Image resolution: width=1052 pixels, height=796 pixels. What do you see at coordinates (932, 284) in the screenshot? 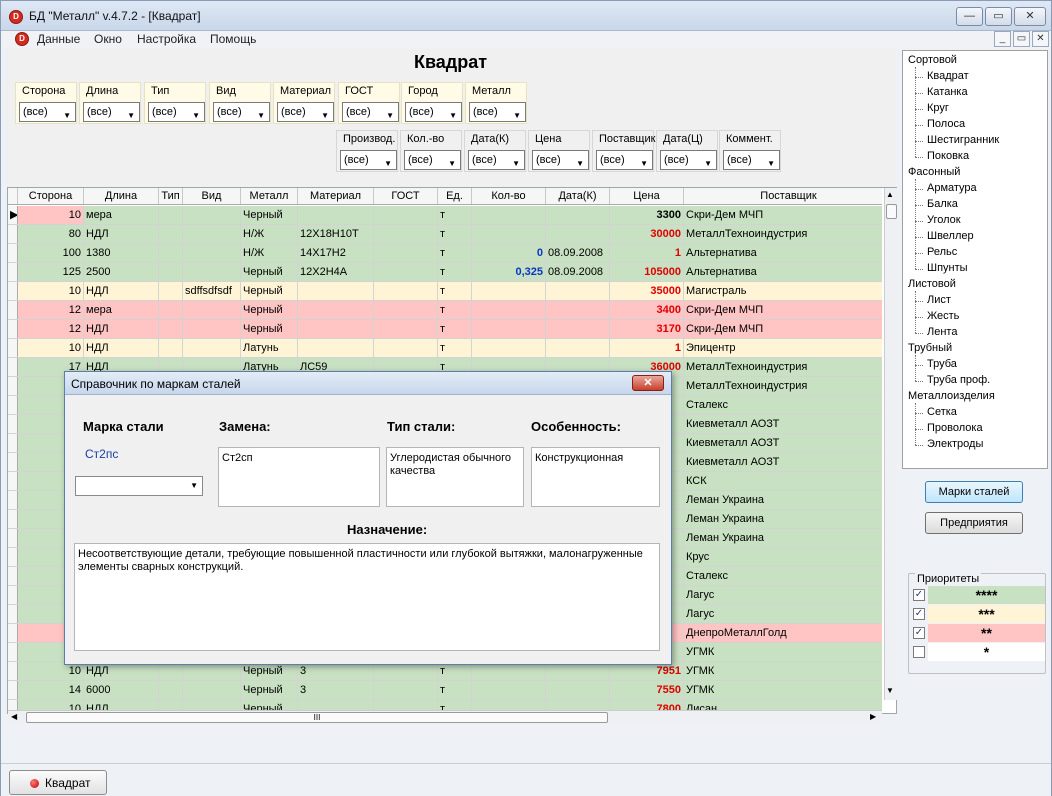
I see `tree-group: Листовой` at bounding box center [932, 284].